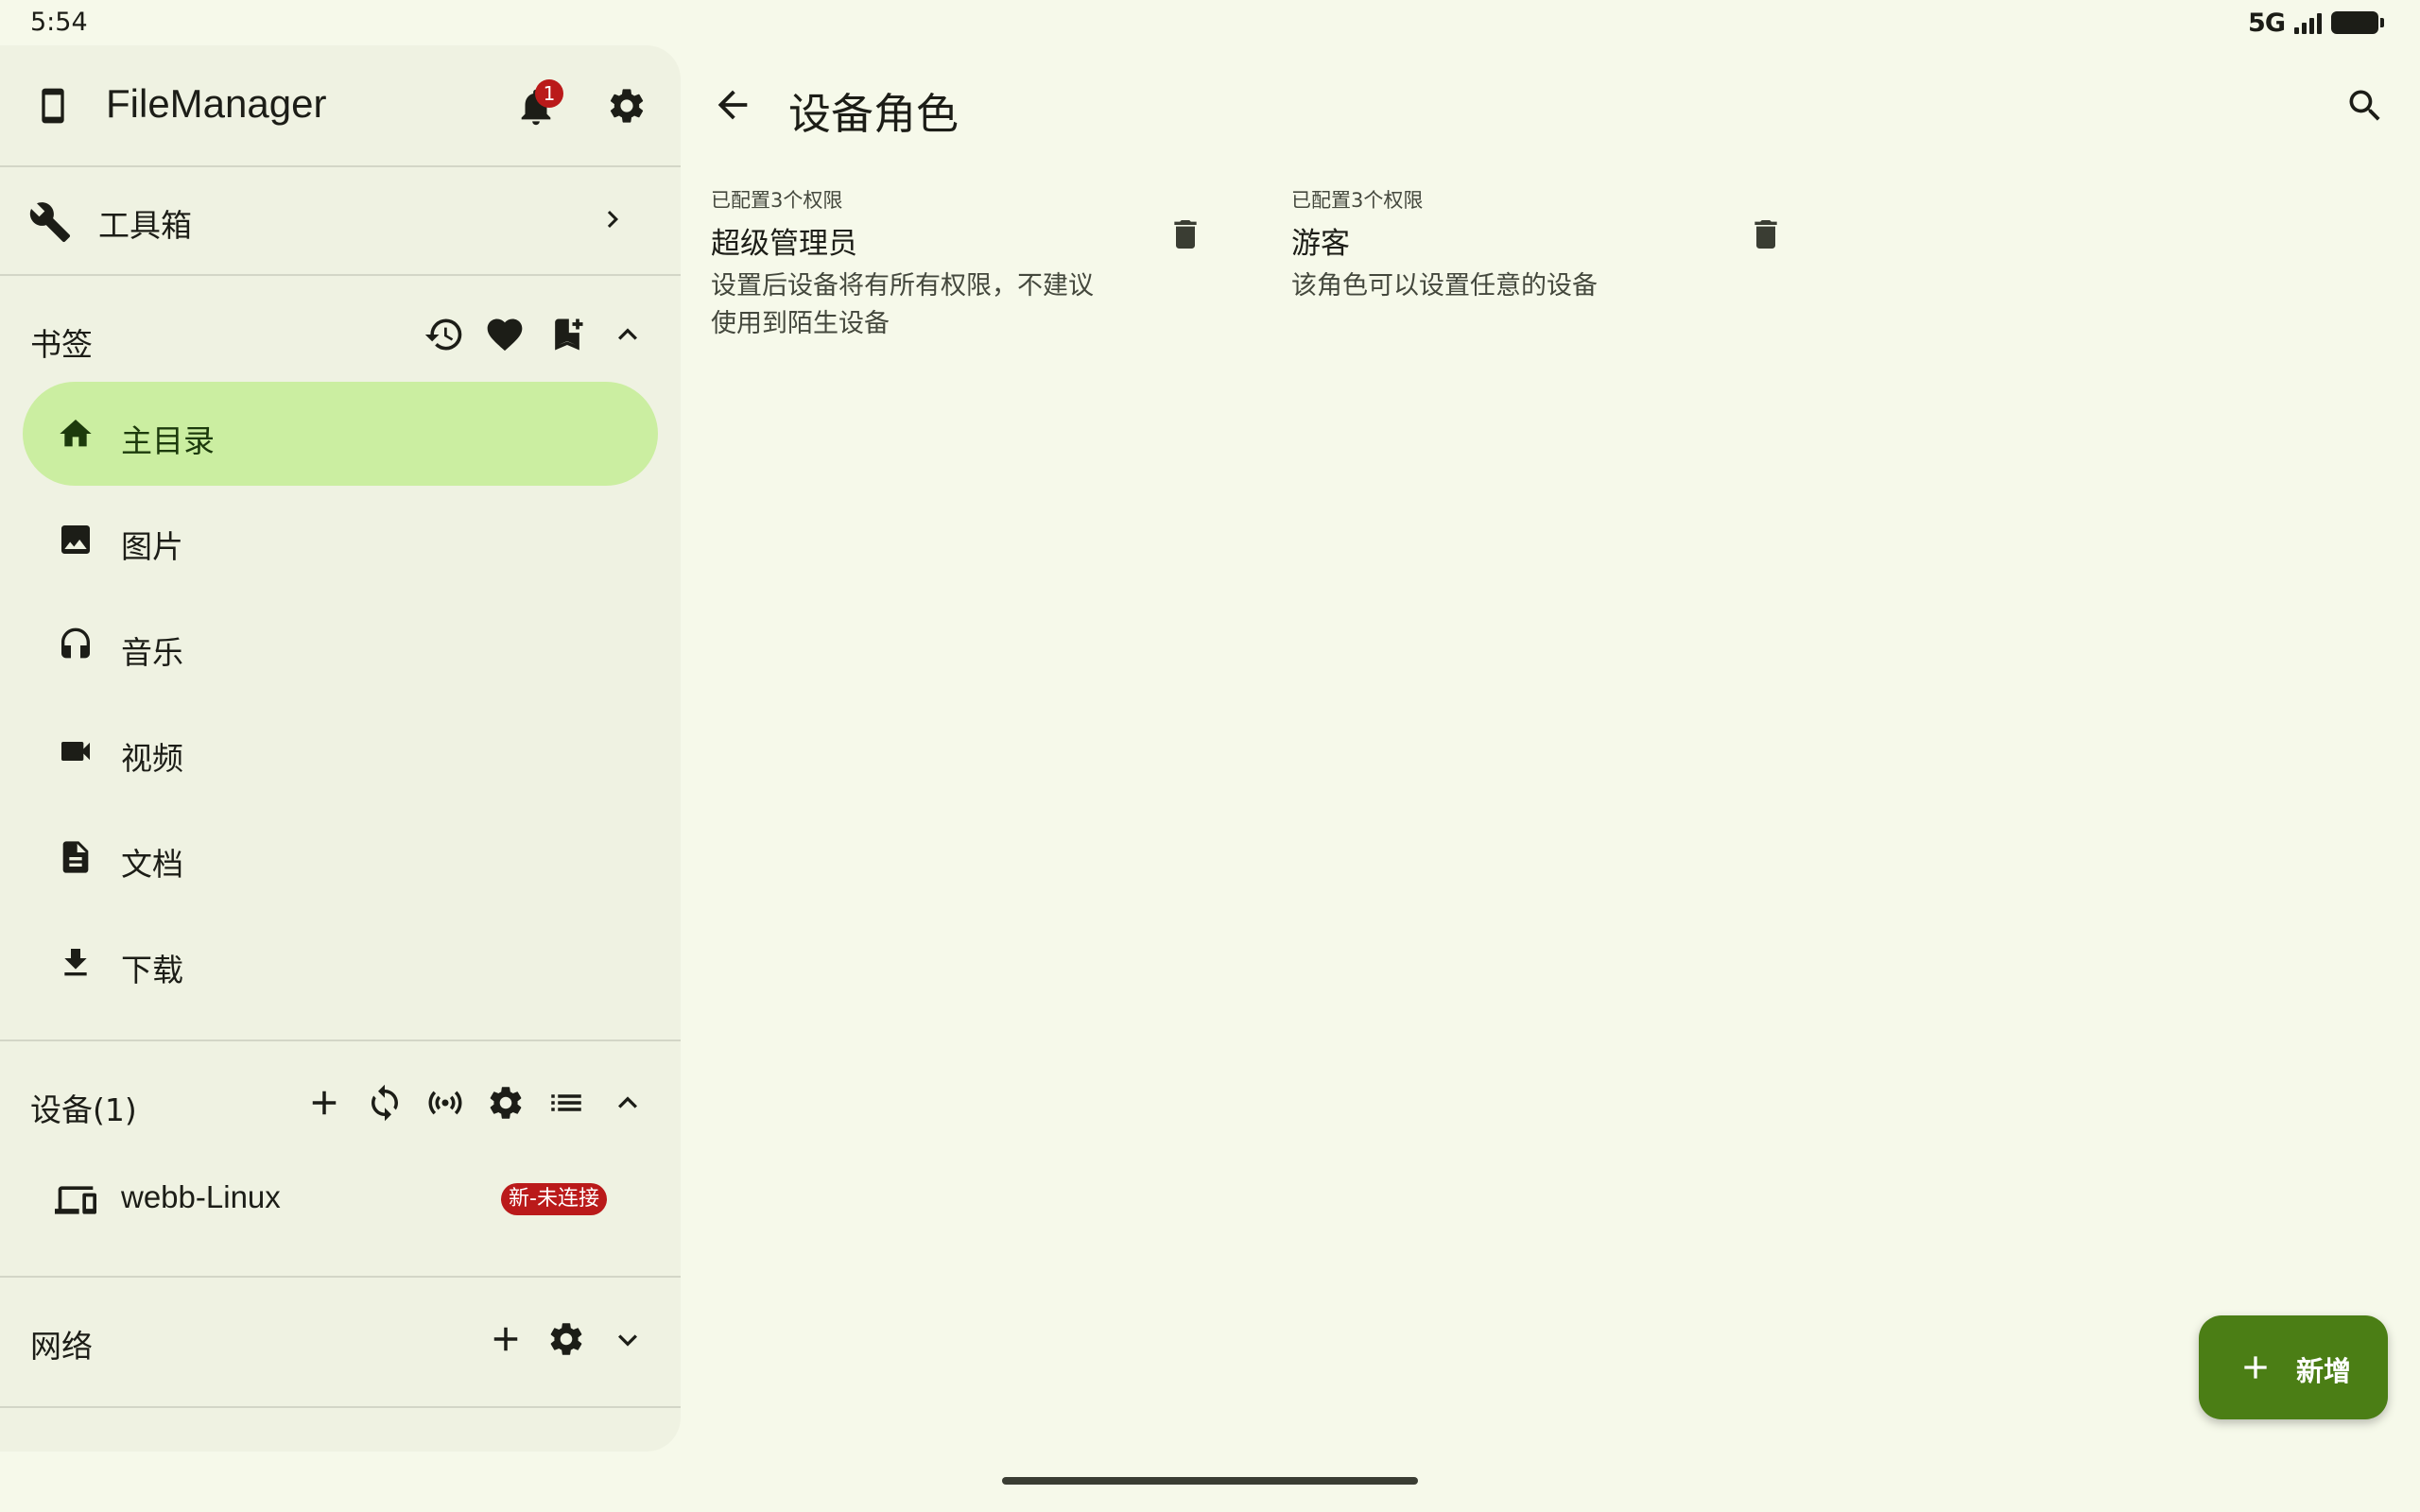 This screenshot has height=1512, width=2420. What do you see at coordinates (341, 540) in the screenshot?
I see `bookmark-item-pictures: 图片` at bounding box center [341, 540].